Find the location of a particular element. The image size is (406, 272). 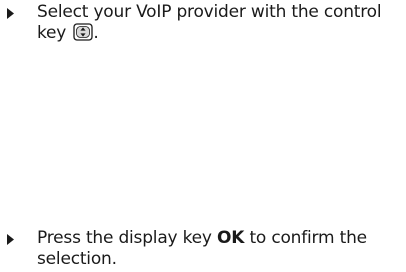

control-key-icon is located at coordinates (83, 32).